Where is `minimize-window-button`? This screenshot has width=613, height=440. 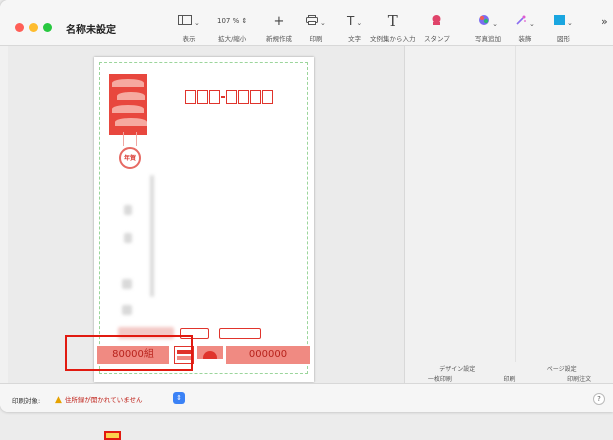
minimize-window-button is located at coordinates (33, 27).